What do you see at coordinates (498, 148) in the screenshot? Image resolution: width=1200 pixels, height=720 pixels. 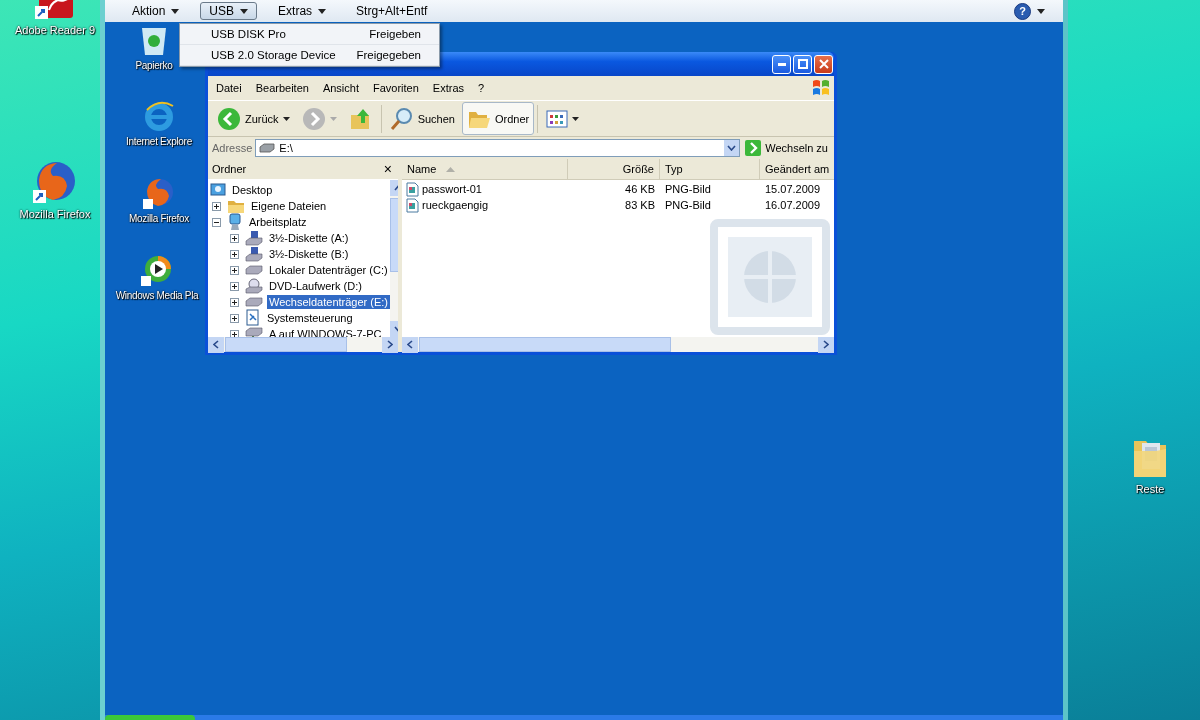 I see `address-field: E:\` at bounding box center [498, 148].